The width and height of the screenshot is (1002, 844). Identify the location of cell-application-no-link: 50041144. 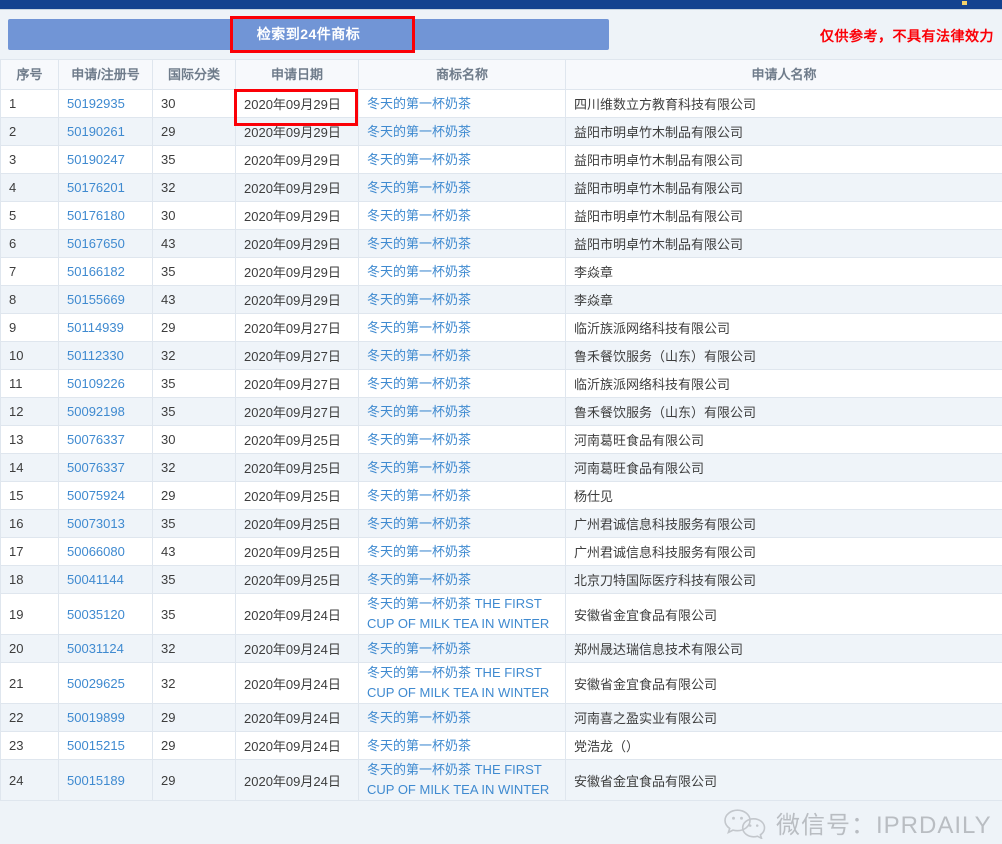
(95, 579).